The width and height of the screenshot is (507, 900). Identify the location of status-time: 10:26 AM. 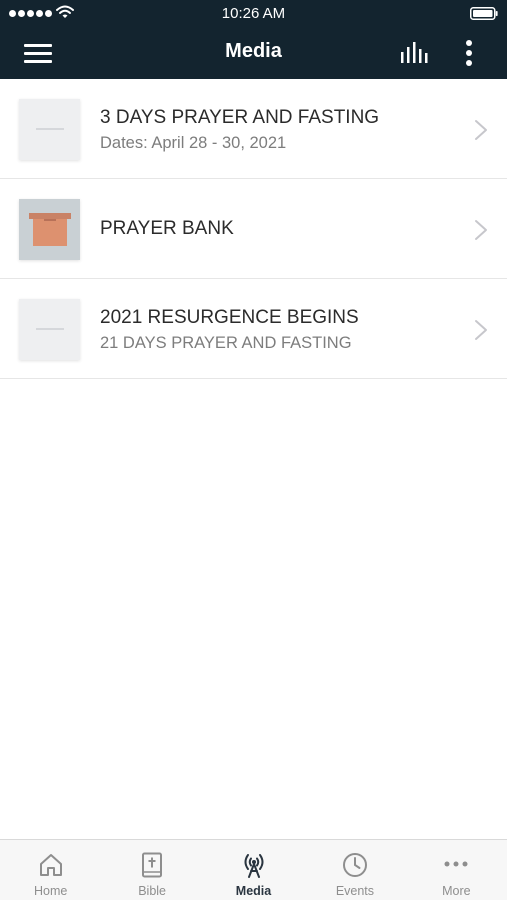
(253, 13).